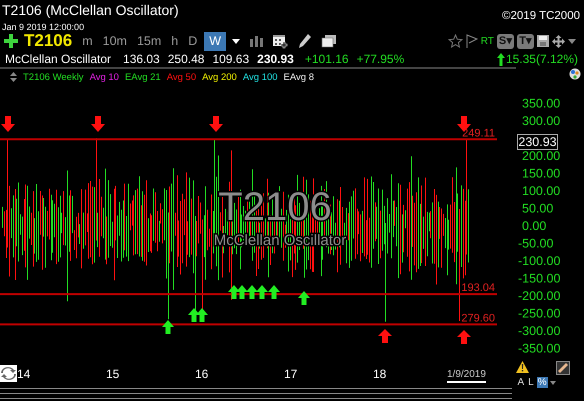  Describe the element at coordinates (90, 10) in the screenshot. I see `window-title: T2106 (McClellan Oscillator)` at that location.